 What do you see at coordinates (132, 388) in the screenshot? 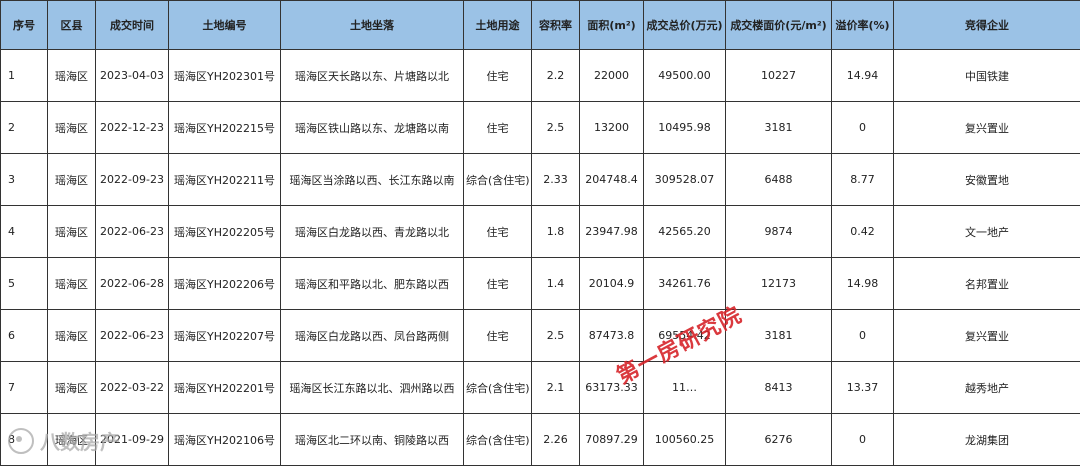
I see `cell-date: 2022-03-22` at bounding box center [132, 388].